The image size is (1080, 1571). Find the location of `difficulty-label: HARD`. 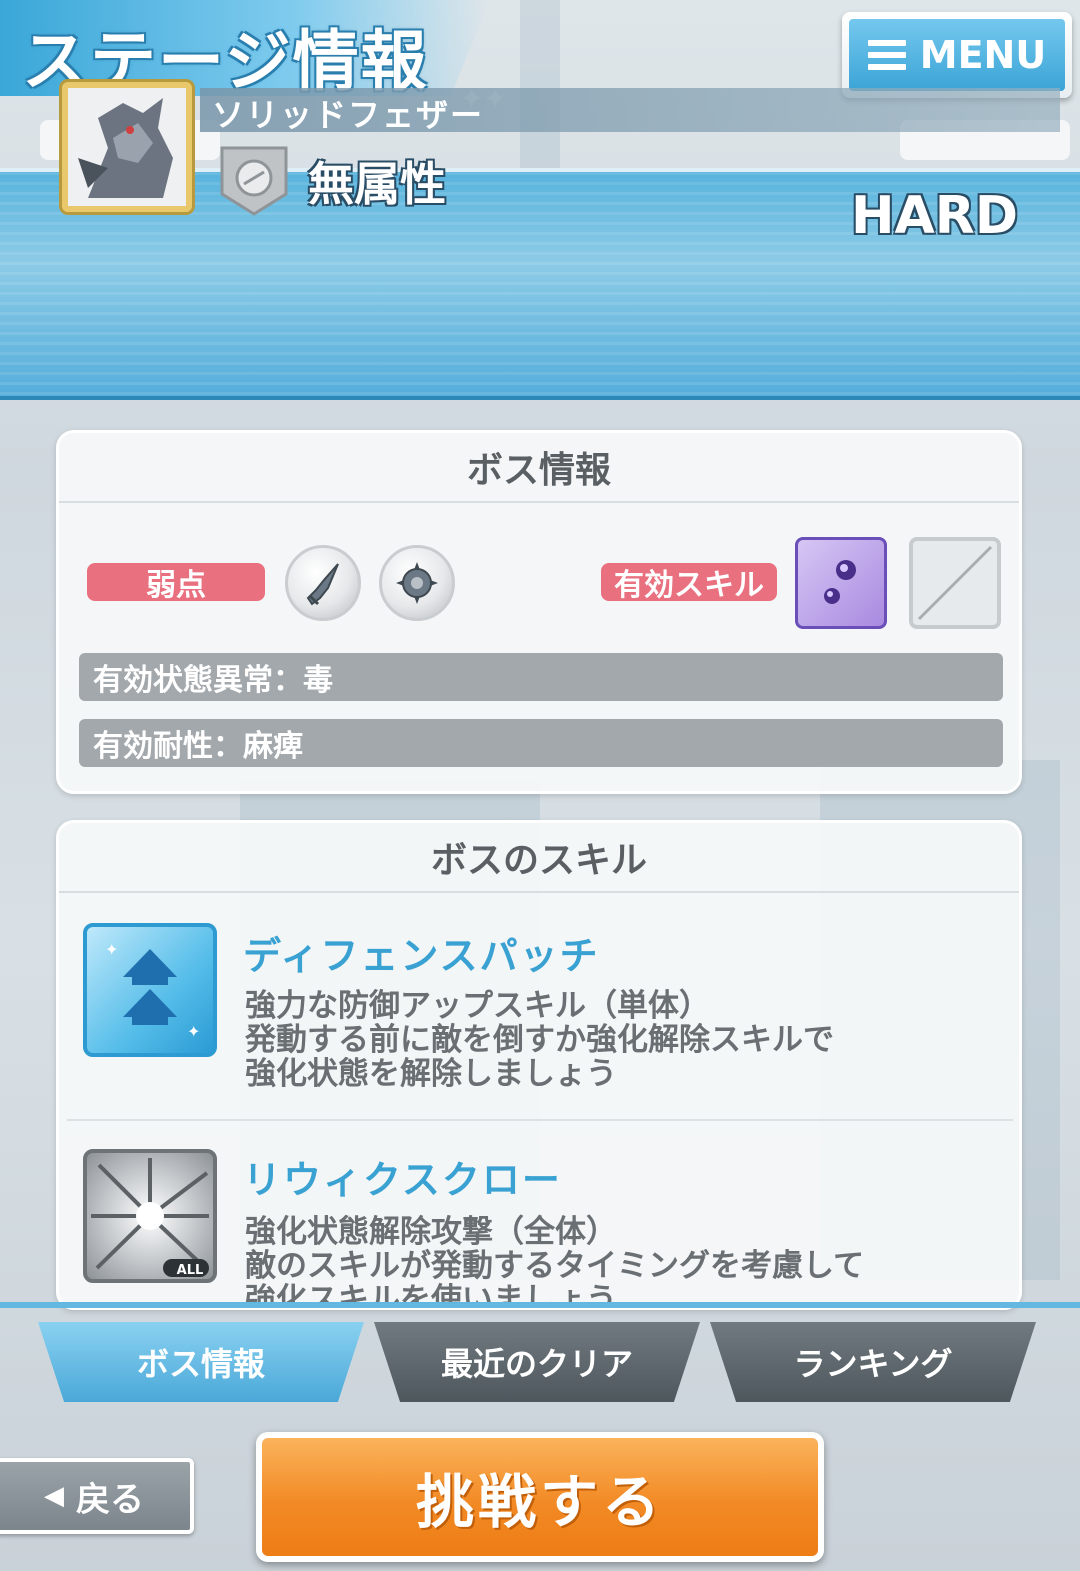

difficulty-label: HARD is located at coordinates (934, 216).